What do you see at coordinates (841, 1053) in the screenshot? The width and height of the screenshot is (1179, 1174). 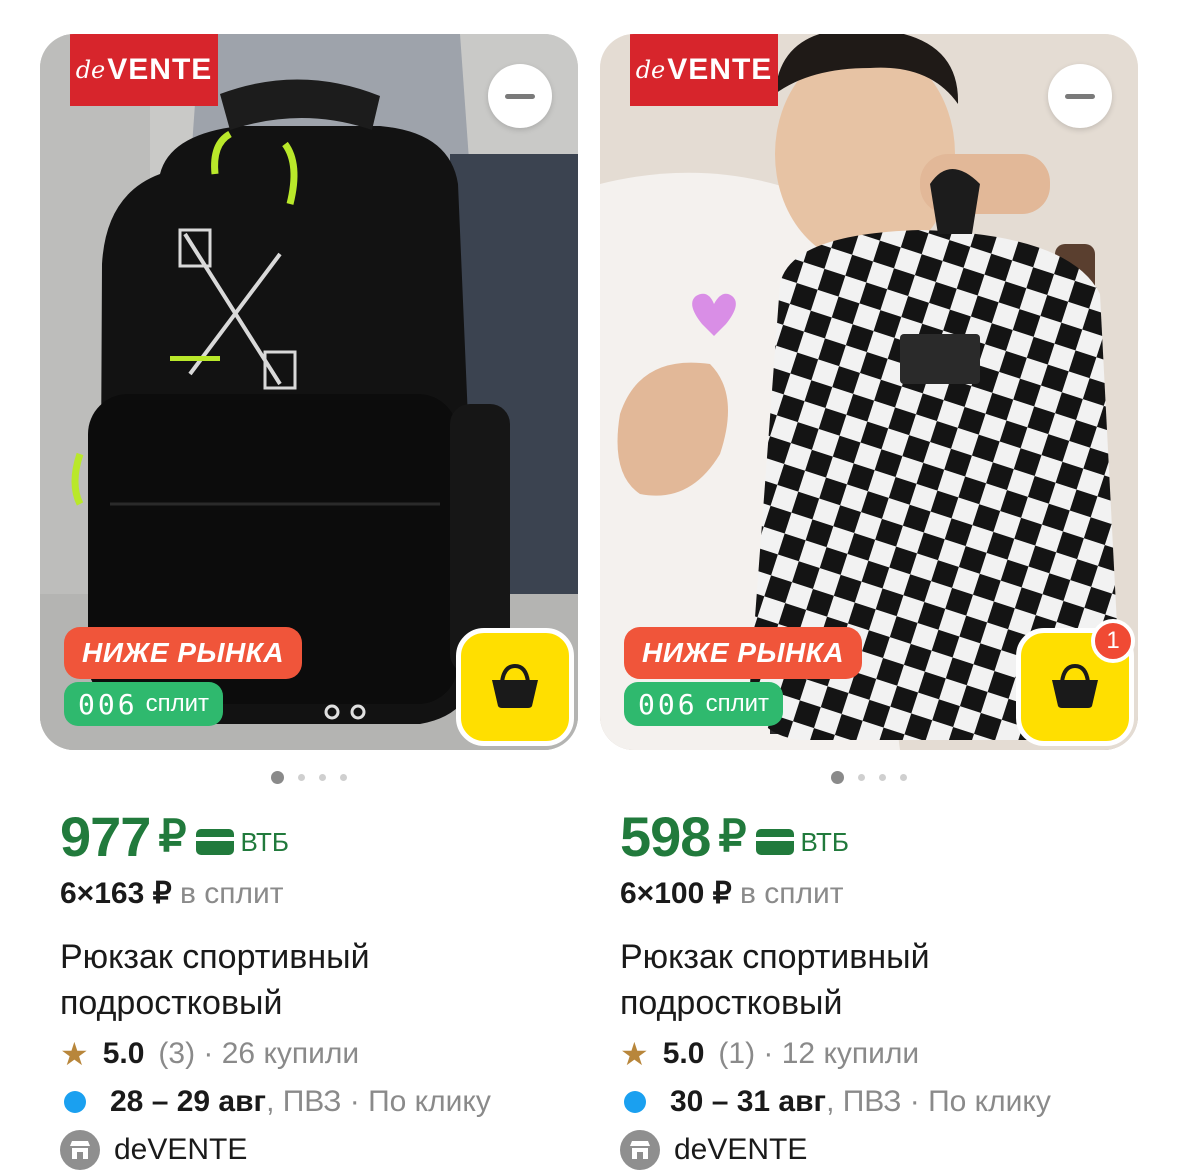 I see `purchase-count: · 12 купили` at bounding box center [841, 1053].